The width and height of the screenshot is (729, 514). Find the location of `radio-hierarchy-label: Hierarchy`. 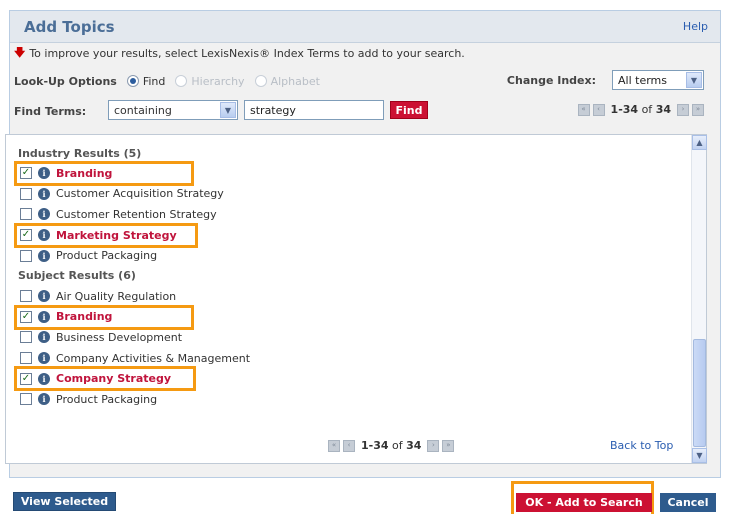

radio-hierarchy-label: Hierarchy is located at coordinates (218, 81).